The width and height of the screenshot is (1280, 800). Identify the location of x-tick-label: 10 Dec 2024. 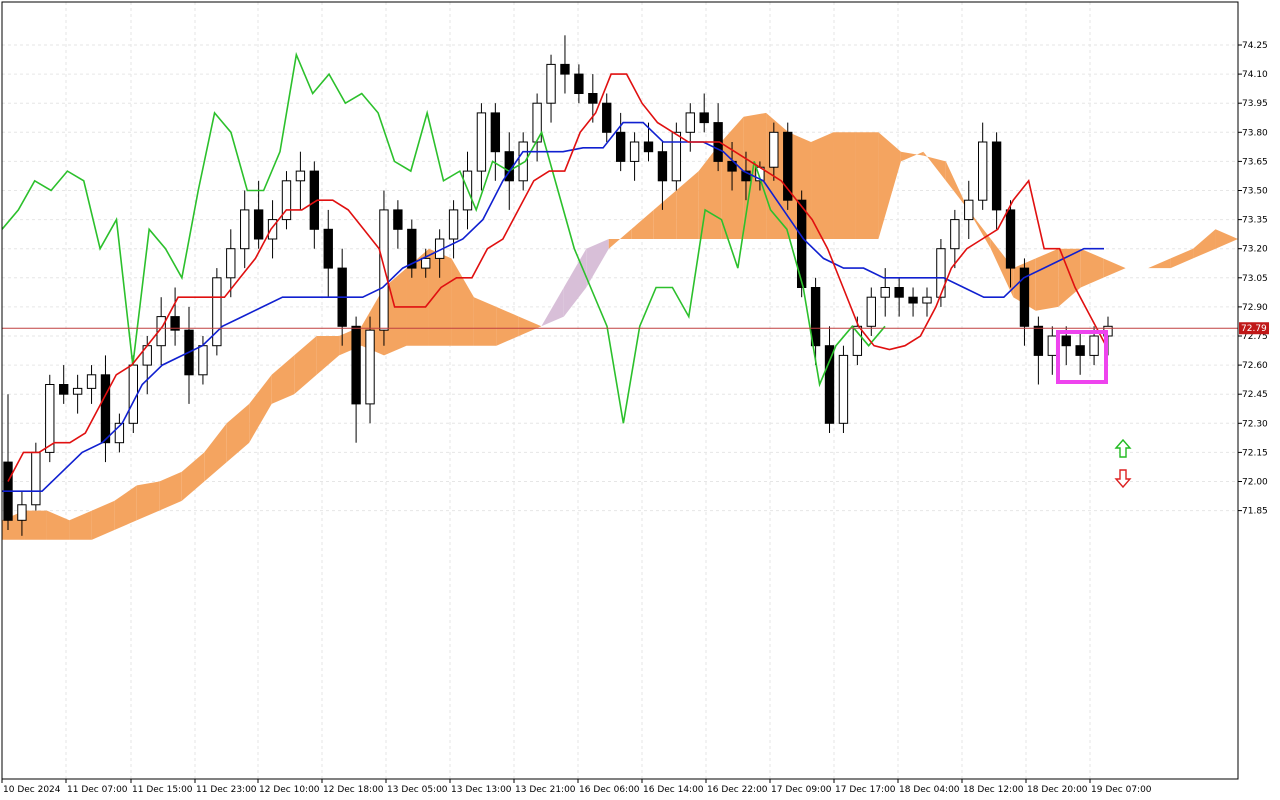
(32, 790).